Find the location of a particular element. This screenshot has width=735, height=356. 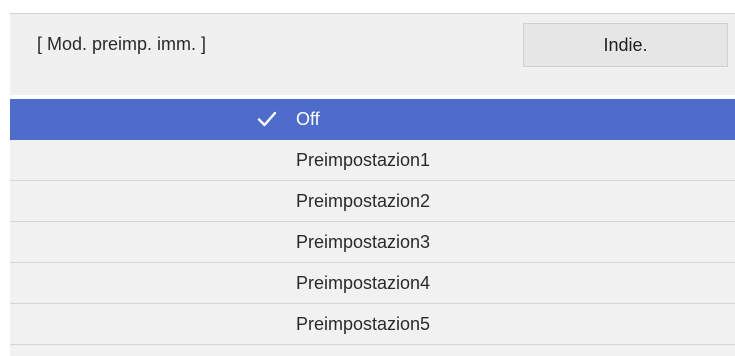

menu-title: [ Mod. preimp. imm. ] is located at coordinates (122, 44).